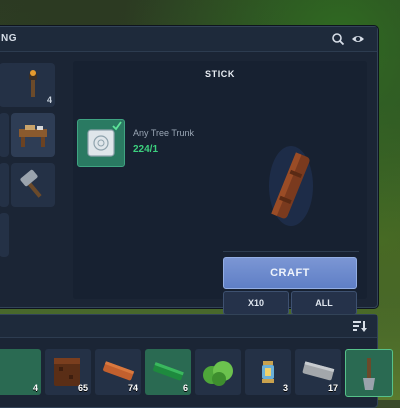 This screenshot has width=400, height=408. What do you see at coordinates (164, 133) in the screenshot?
I see `ingredient-name: Any Tree Trunk` at bounding box center [164, 133].